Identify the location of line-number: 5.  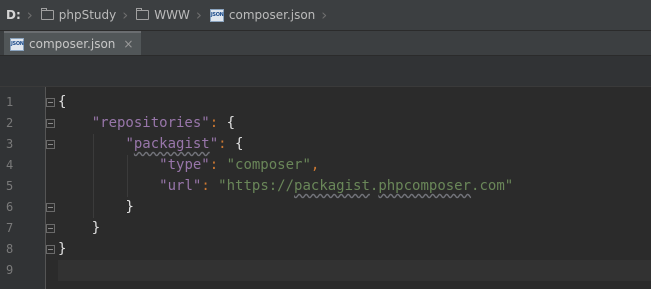
(10, 186).